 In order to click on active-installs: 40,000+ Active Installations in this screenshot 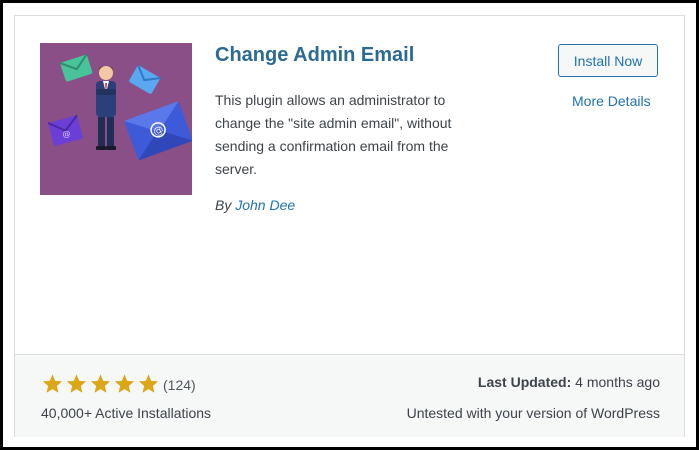, I will do `click(126, 413)`.